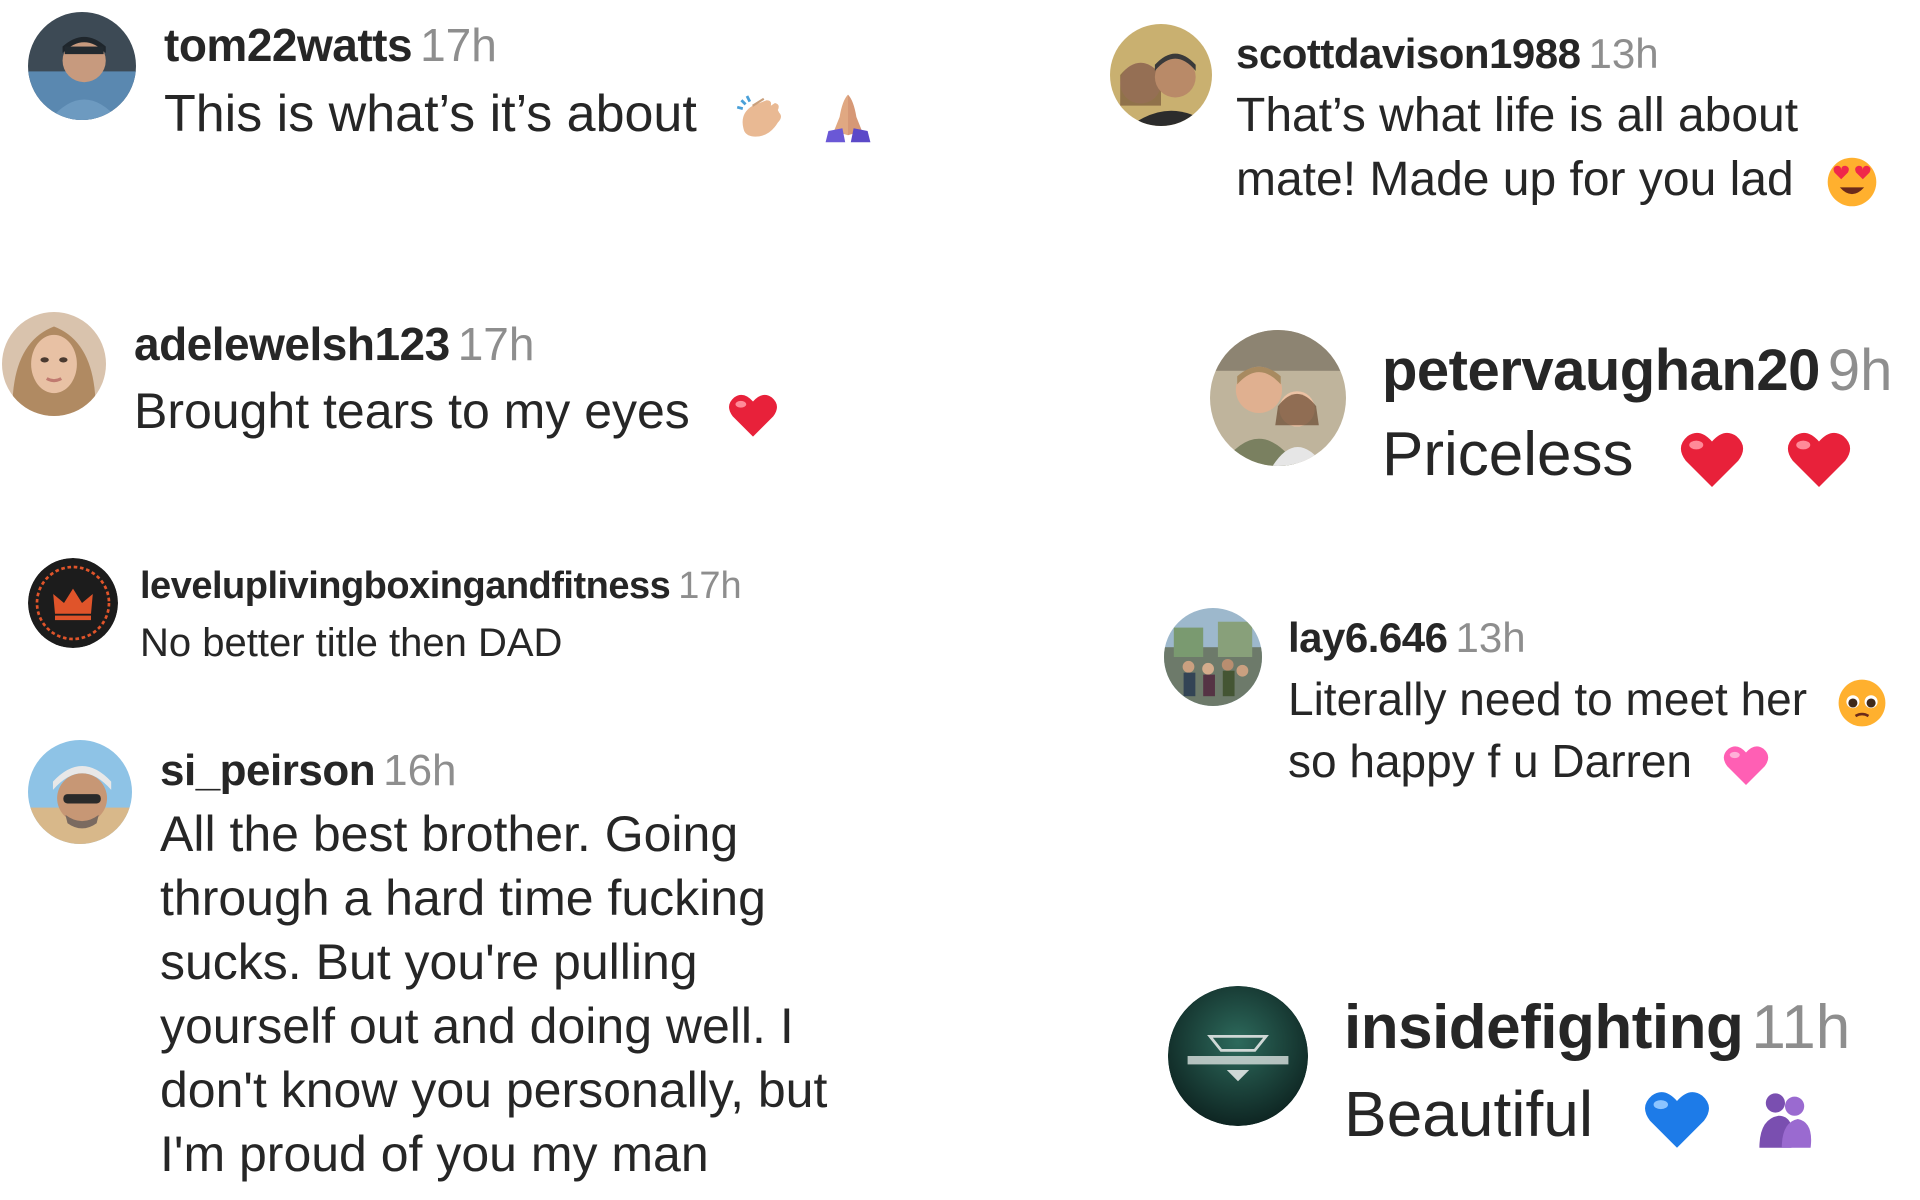 This screenshot has height=1200, width=1920. Describe the element at coordinates (430, 114) in the screenshot. I see `comment-text: This is what’s it’s about` at that location.